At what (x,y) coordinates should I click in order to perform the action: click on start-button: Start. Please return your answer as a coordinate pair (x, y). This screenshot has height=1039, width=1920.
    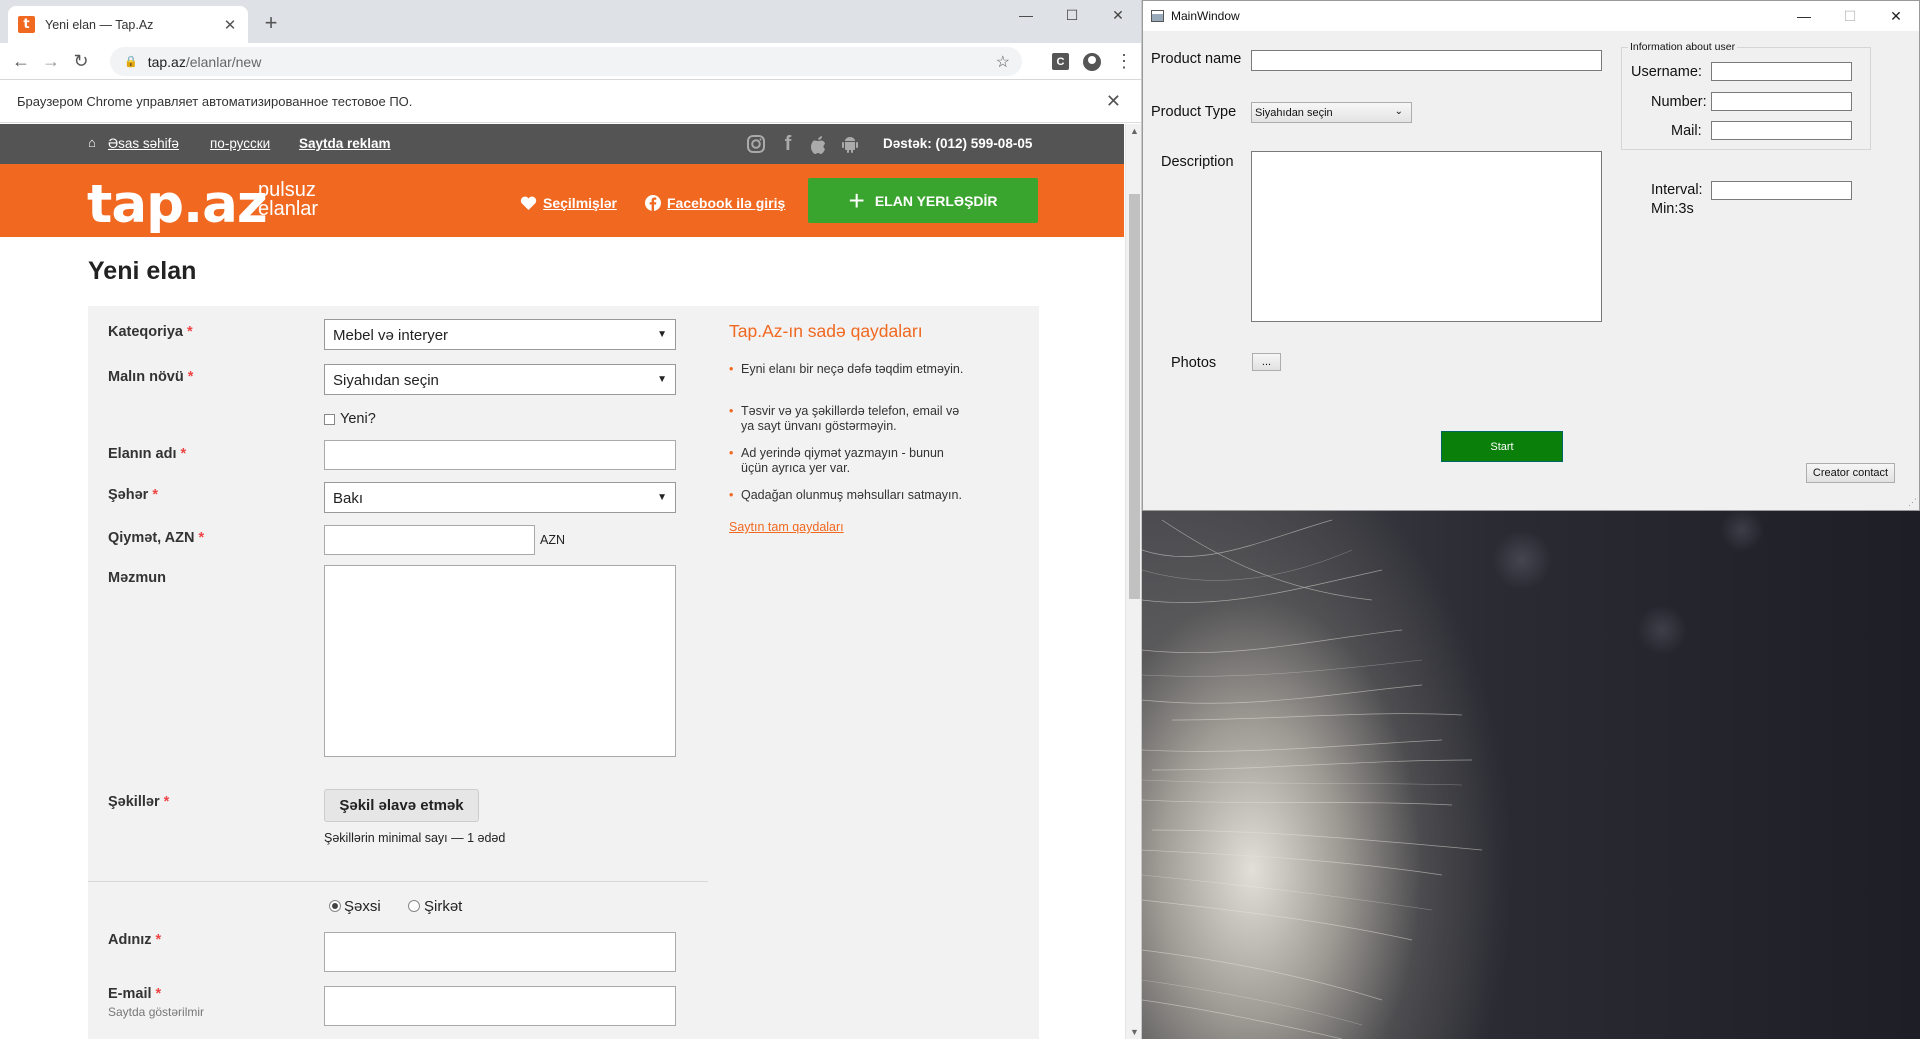
    Looking at the image, I should click on (1502, 446).